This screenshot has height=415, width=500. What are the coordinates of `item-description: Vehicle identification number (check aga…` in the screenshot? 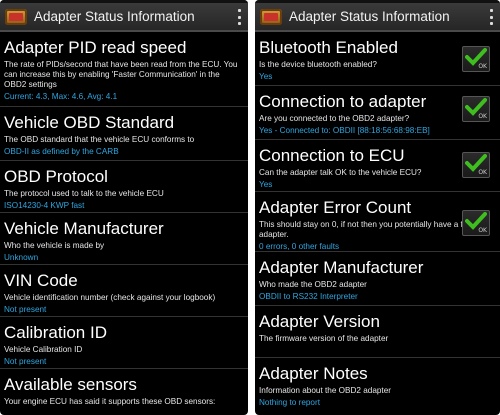 It's located at (110, 297).